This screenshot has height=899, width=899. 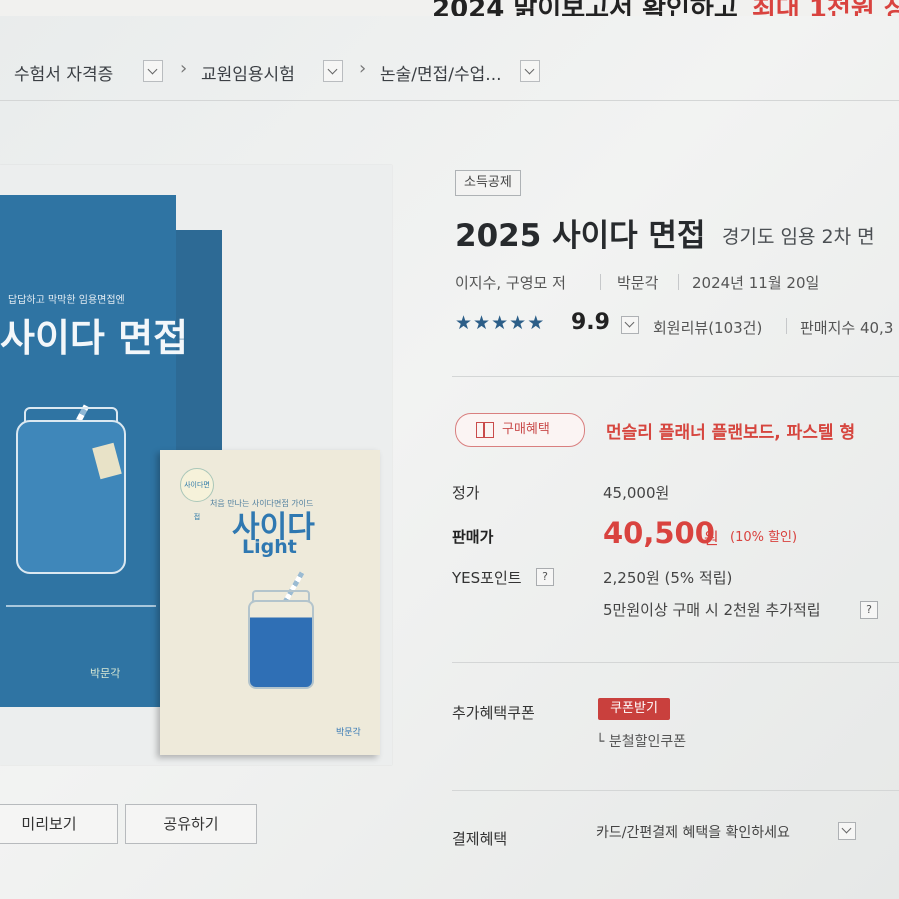 What do you see at coordinates (94, 338) in the screenshot?
I see `cover-title: 사이다 면접` at bounding box center [94, 338].